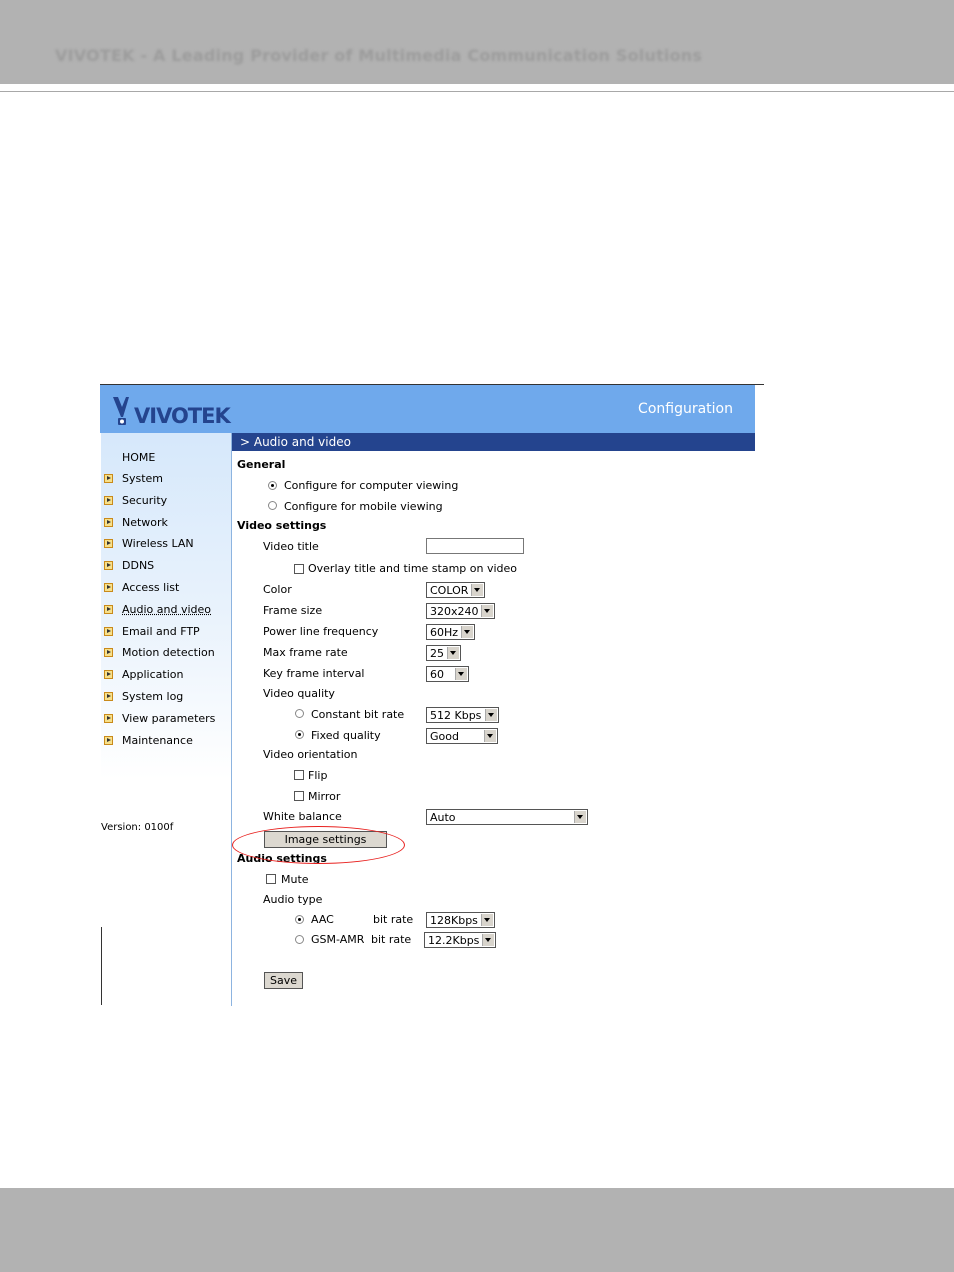  Describe the element at coordinates (145, 522) in the screenshot. I see `sidebar-item-label: Network` at that location.